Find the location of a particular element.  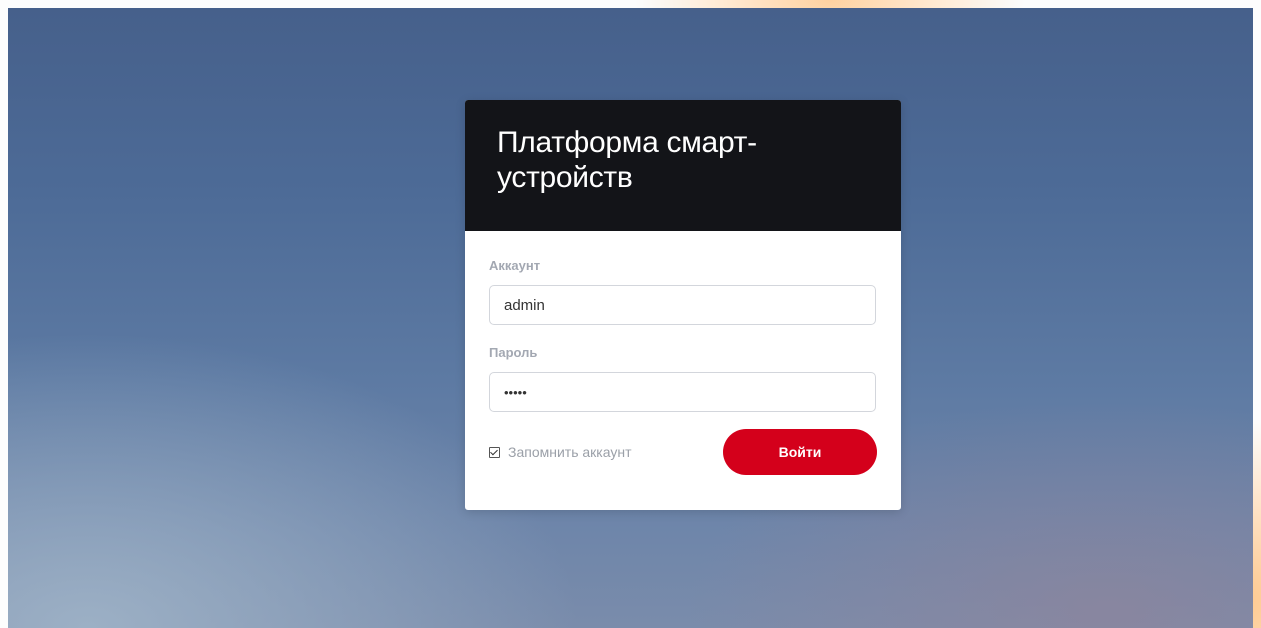

login-actions: Запомнить аккаунт Войти is located at coordinates (683, 453).